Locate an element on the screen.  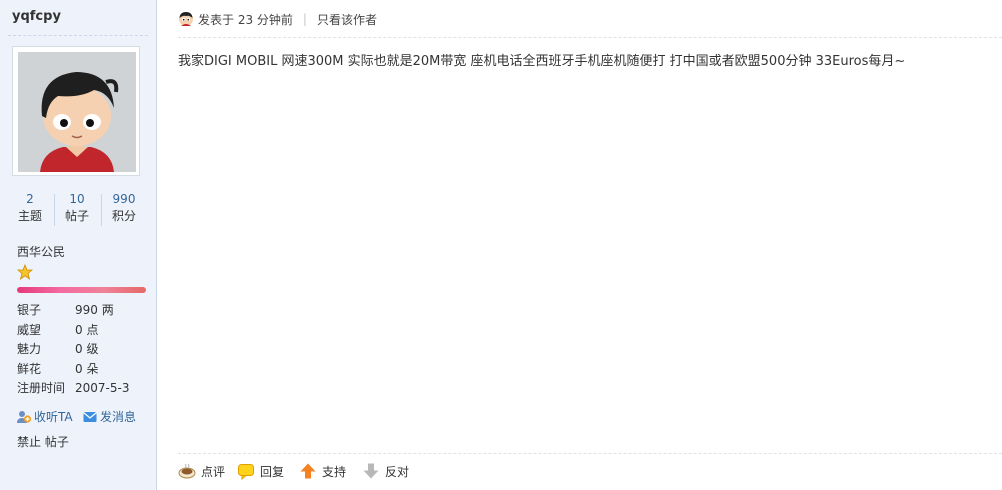
stat-topics-label: 主题 is located at coordinates (29, 216).